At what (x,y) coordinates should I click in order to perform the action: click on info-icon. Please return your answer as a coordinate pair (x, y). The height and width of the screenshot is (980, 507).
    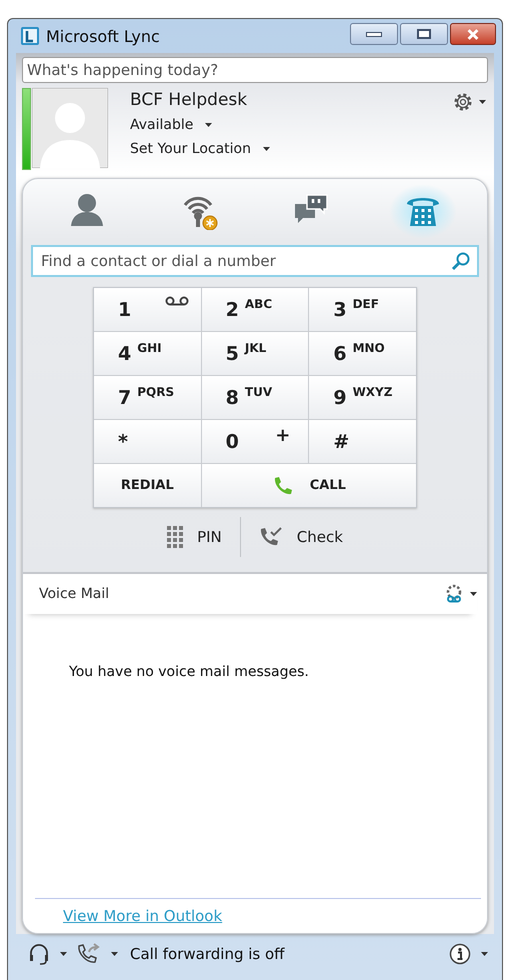
    Looking at the image, I should click on (460, 954).